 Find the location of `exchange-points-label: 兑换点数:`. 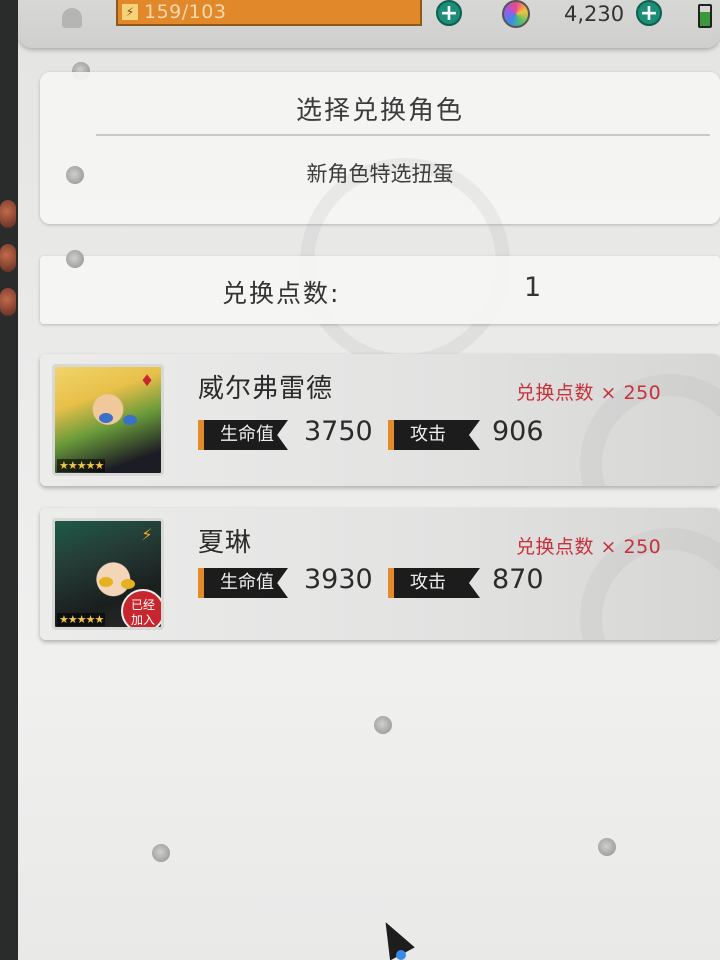

exchange-points-label: 兑换点数: is located at coordinates (281, 293).